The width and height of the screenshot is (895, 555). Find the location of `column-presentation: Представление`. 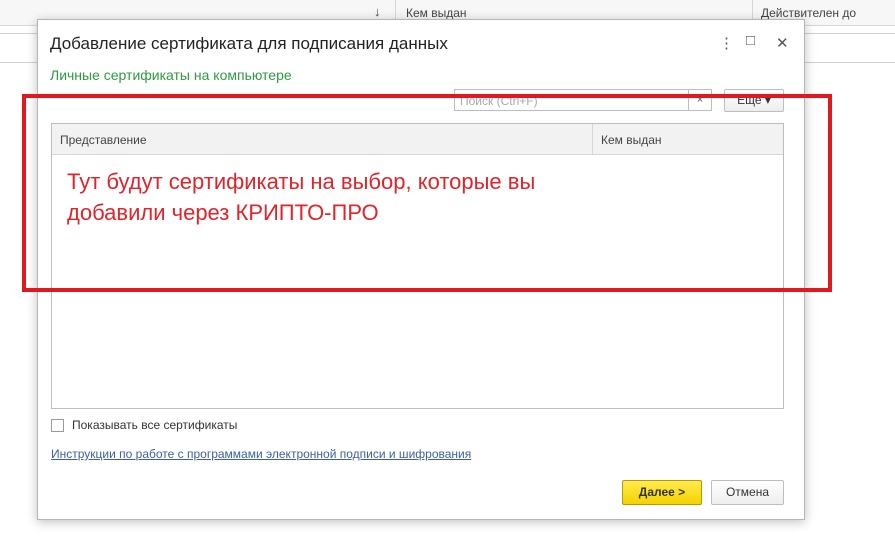

column-presentation: Представление is located at coordinates (103, 140).